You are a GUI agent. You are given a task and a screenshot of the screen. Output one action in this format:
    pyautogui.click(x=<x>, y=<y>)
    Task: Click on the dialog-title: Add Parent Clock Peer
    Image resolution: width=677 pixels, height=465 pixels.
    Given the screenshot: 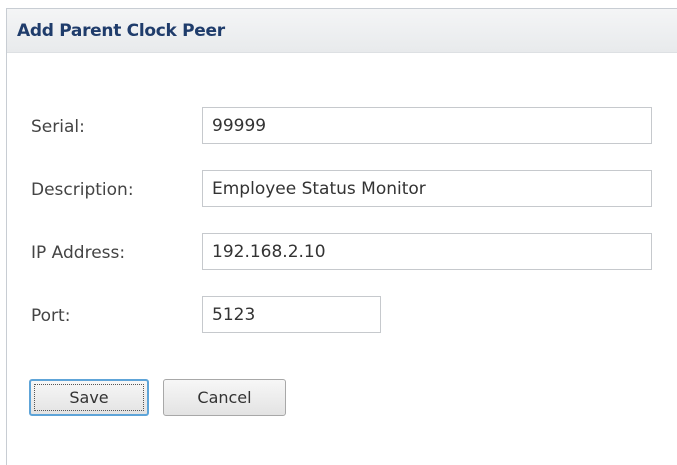 What is the action you would take?
    pyautogui.click(x=121, y=31)
    